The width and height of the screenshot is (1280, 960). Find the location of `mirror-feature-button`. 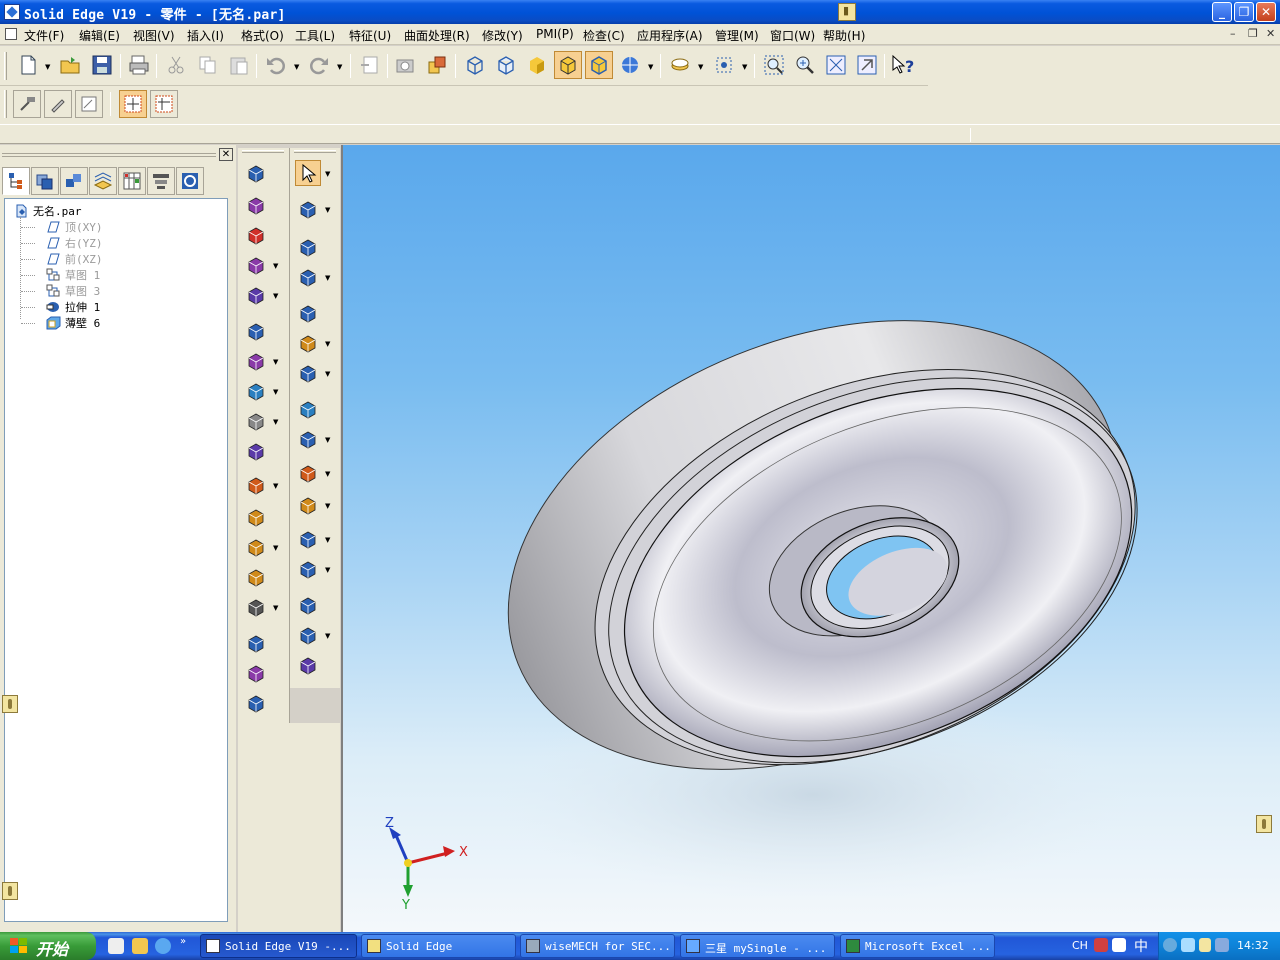

mirror-feature-button is located at coordinates (308, 505).